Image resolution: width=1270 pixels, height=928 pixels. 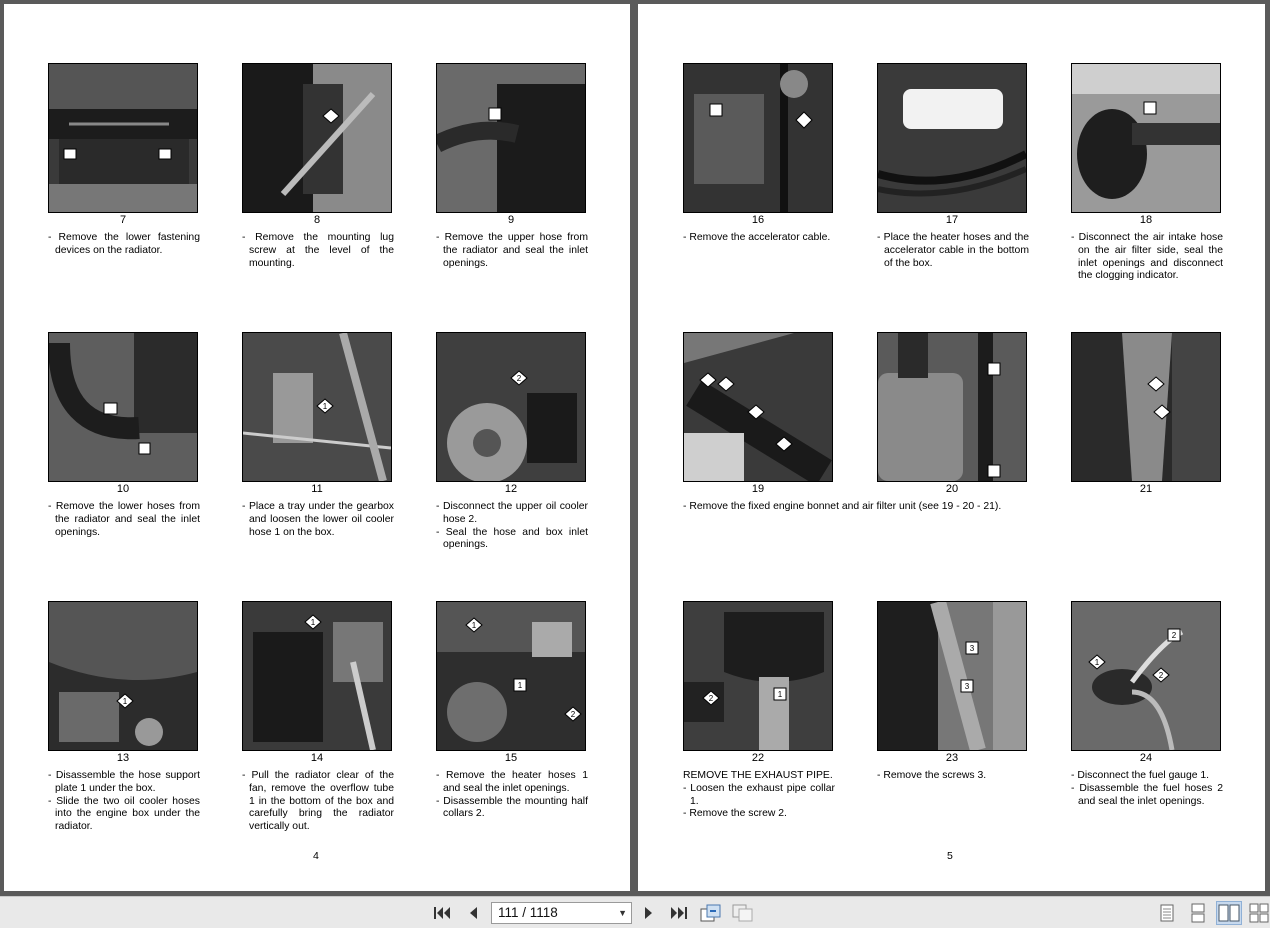 What do you see at coordinates (952, 676) in the screenshot?
I see `figure-23-photo: 33` at bounding box center [952, 676].